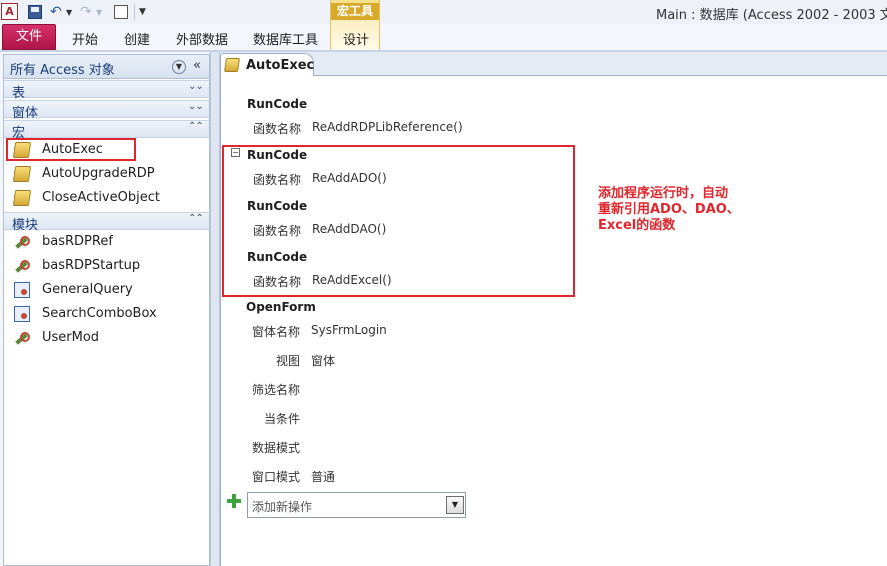 The image size is (887, 566). Describe the element at coordinates (86, 12) in the screenshot. I see `redo-icon: ↷` at that location.